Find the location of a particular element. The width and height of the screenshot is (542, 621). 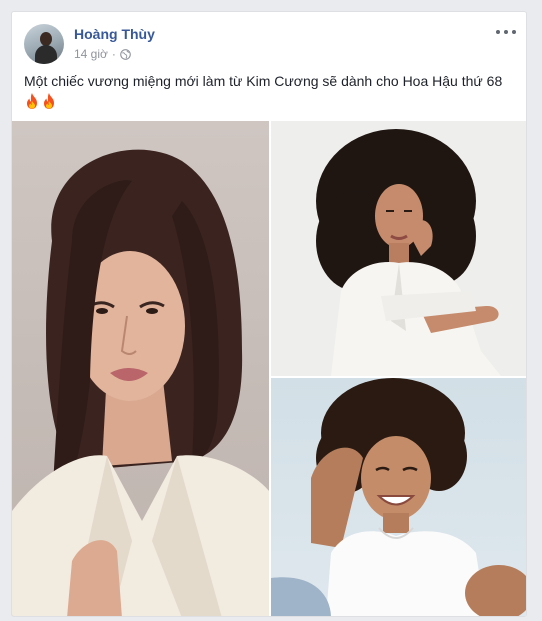

post-time: 14 giờ is located at coordinates (91, 54).